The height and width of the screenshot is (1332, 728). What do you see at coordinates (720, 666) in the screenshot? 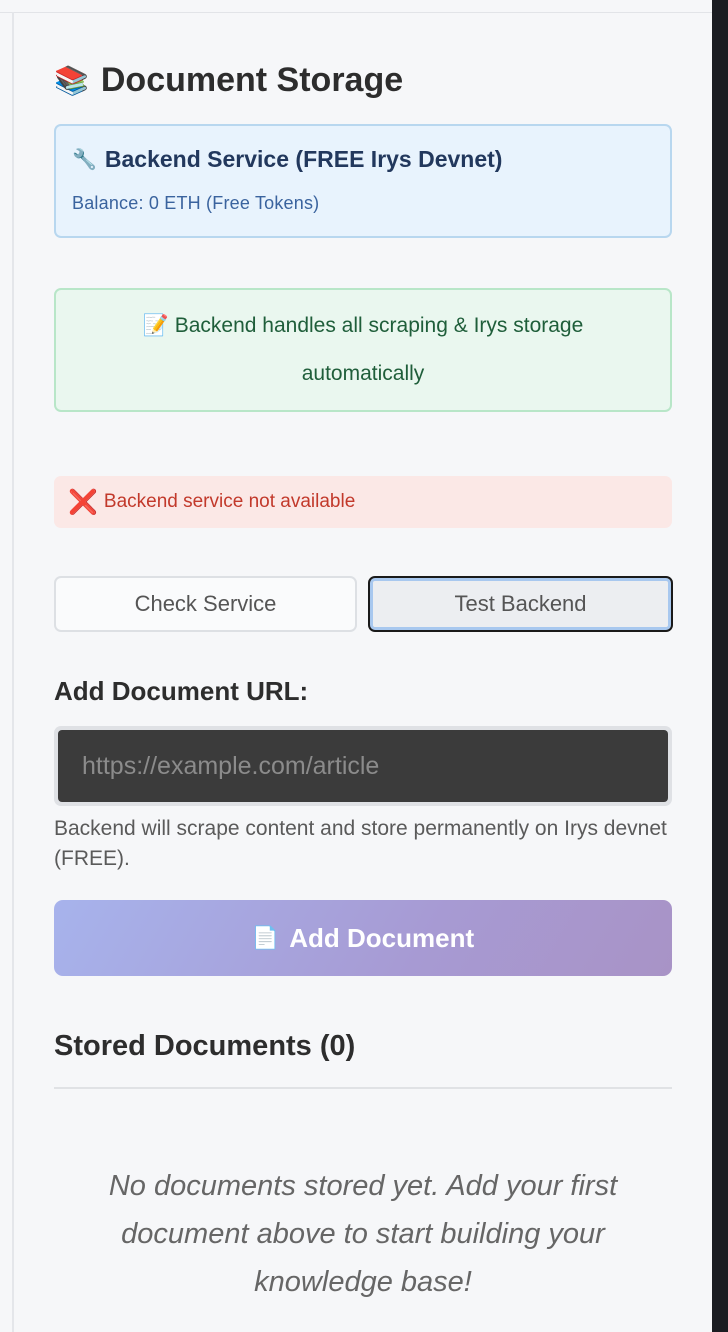
I see `right-edge-panel` at bounding box center [720, 666].